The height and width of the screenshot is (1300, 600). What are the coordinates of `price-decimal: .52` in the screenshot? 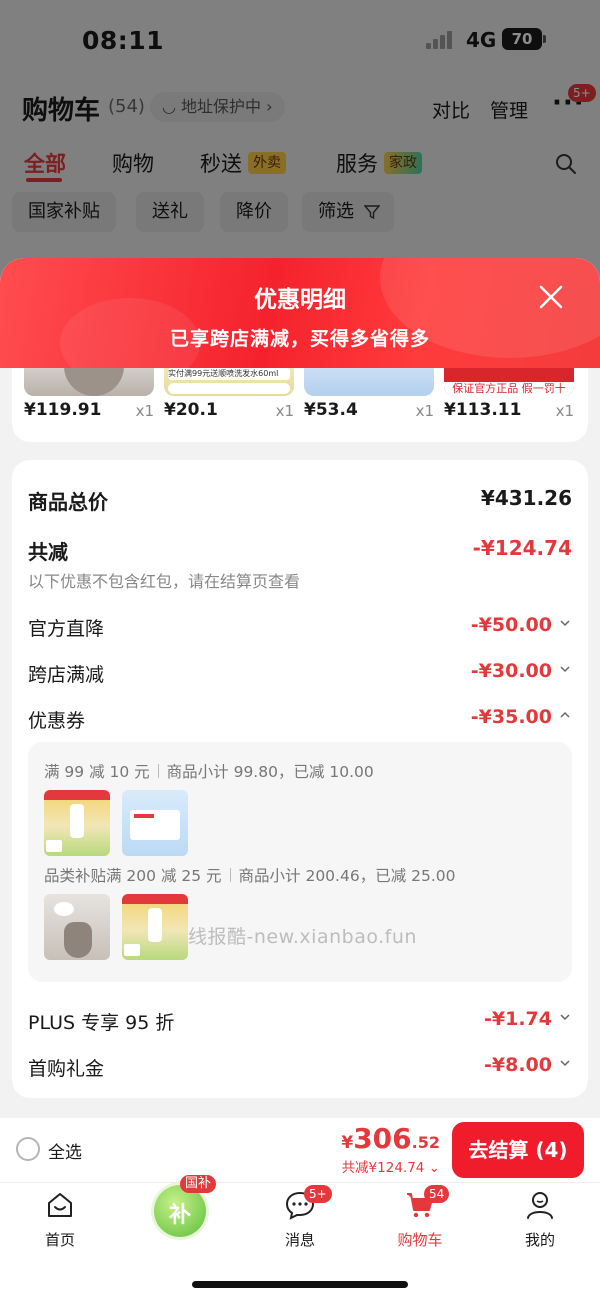 It's located at (425, 1142).